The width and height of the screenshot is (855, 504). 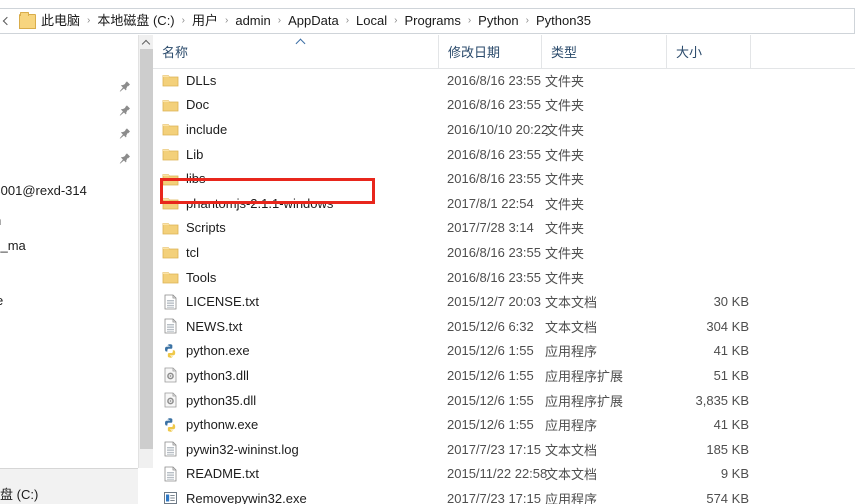 What do you see at coordinates (708, 51) in the screenshot?
I see `column-header-size: 大小` at bounding box center [708, 51].